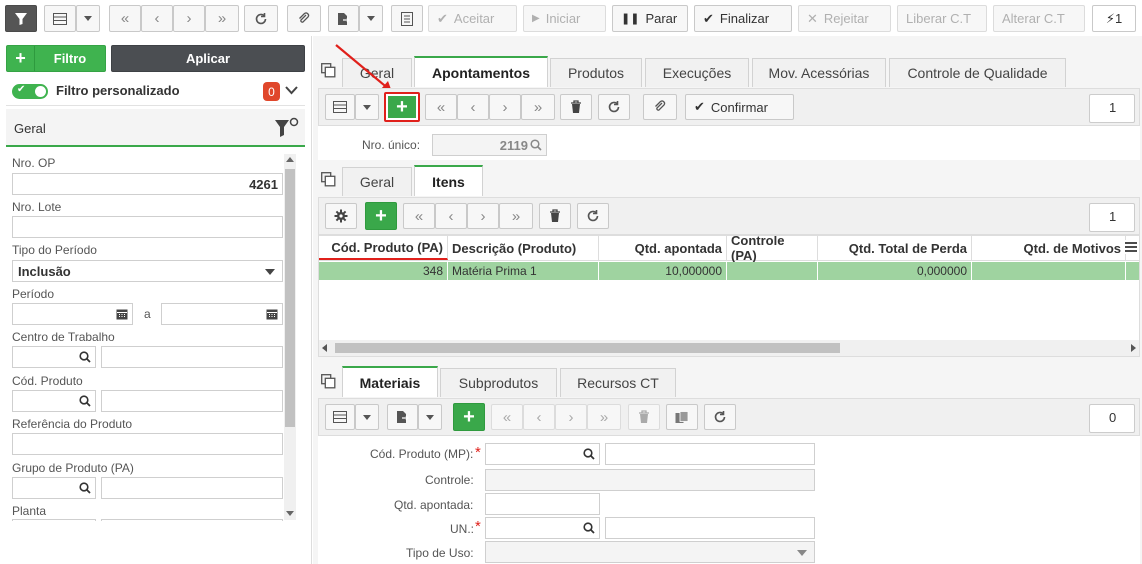 Image resolution: width=1142 pixels, height=564 pixels. I want to click on cod-produto-code-field, so click(54, 401).